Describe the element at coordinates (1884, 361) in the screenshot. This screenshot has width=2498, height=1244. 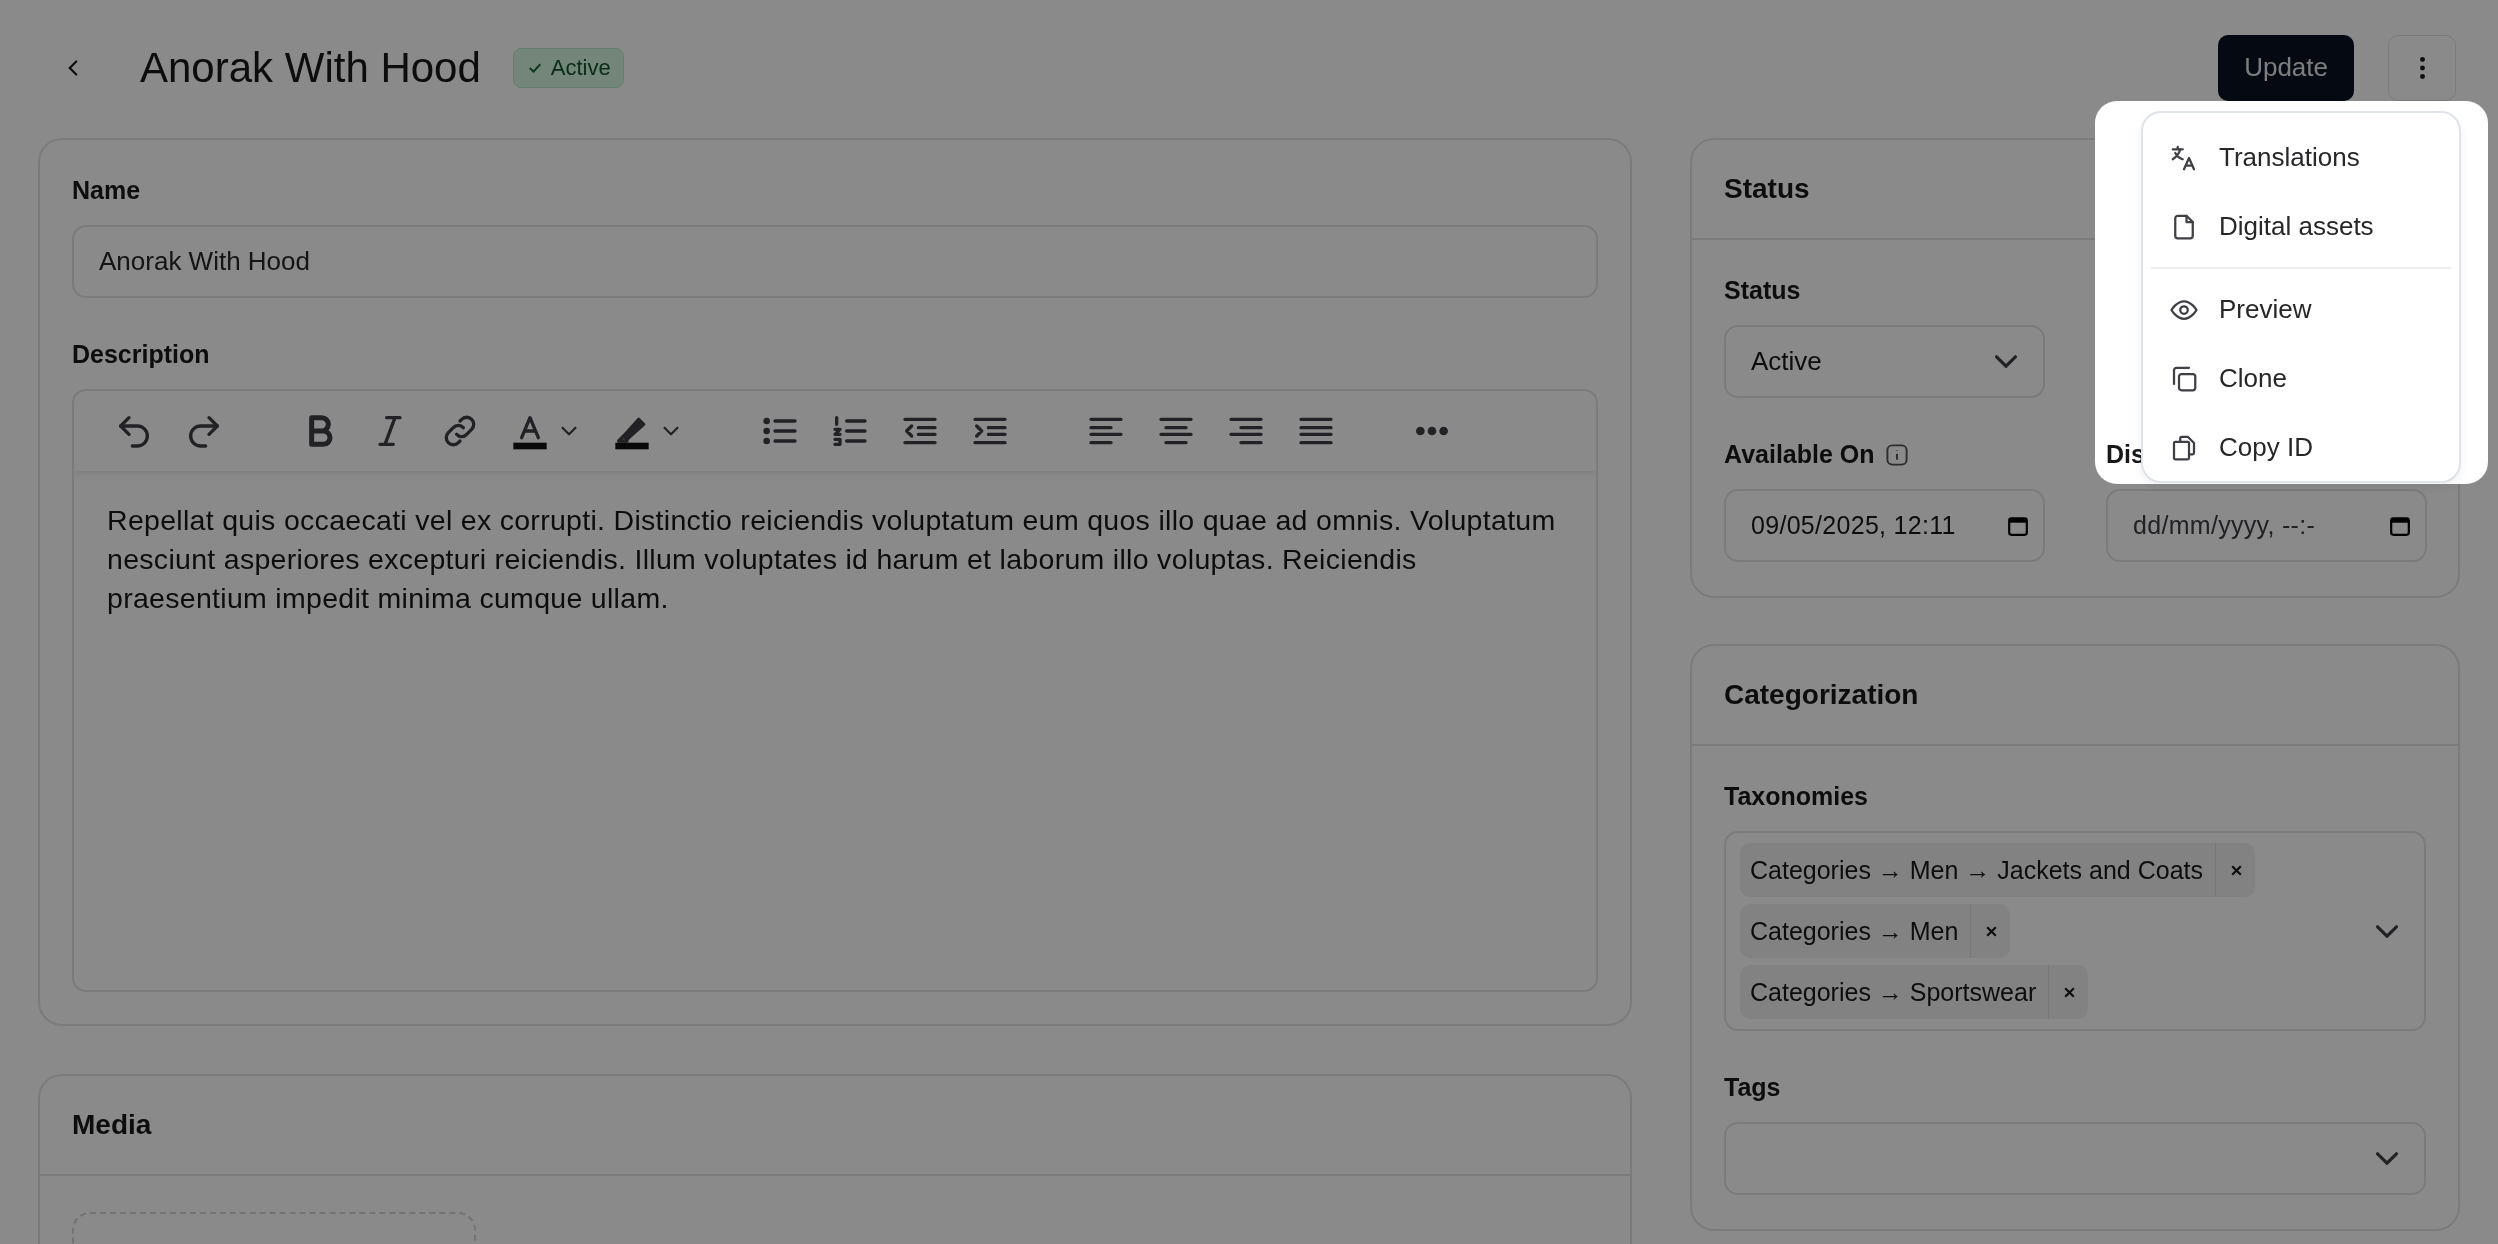
I see `status-select: Active` at that location.